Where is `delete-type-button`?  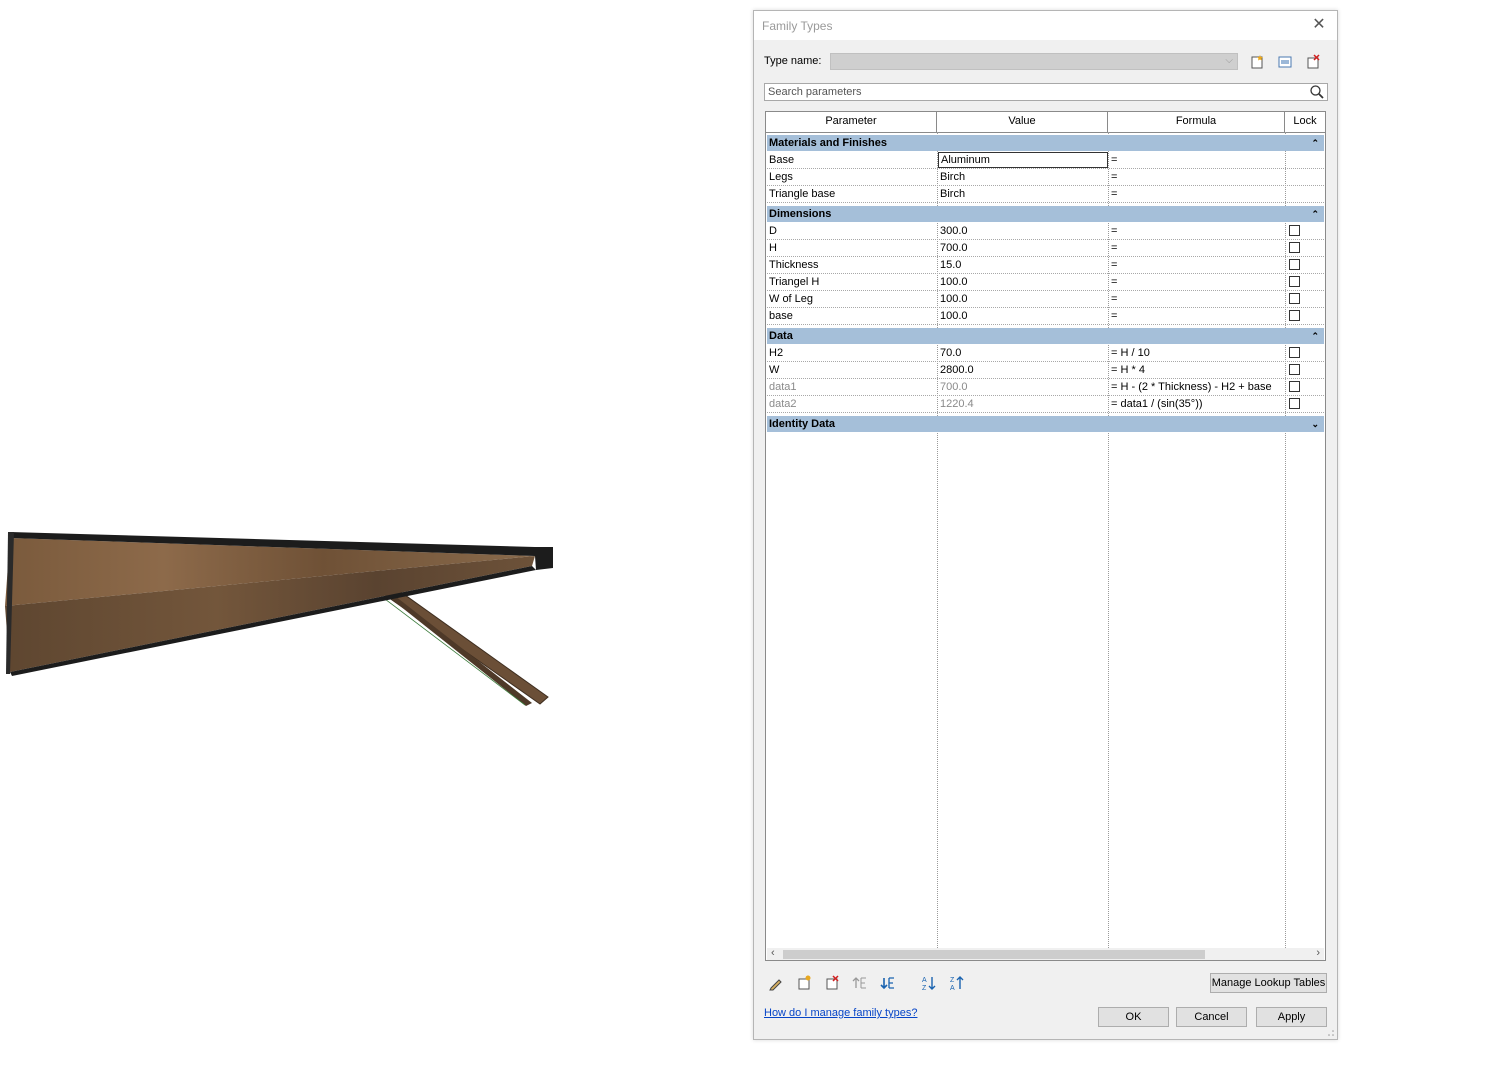
delete-type-button is located at coordinates (1313, 62).